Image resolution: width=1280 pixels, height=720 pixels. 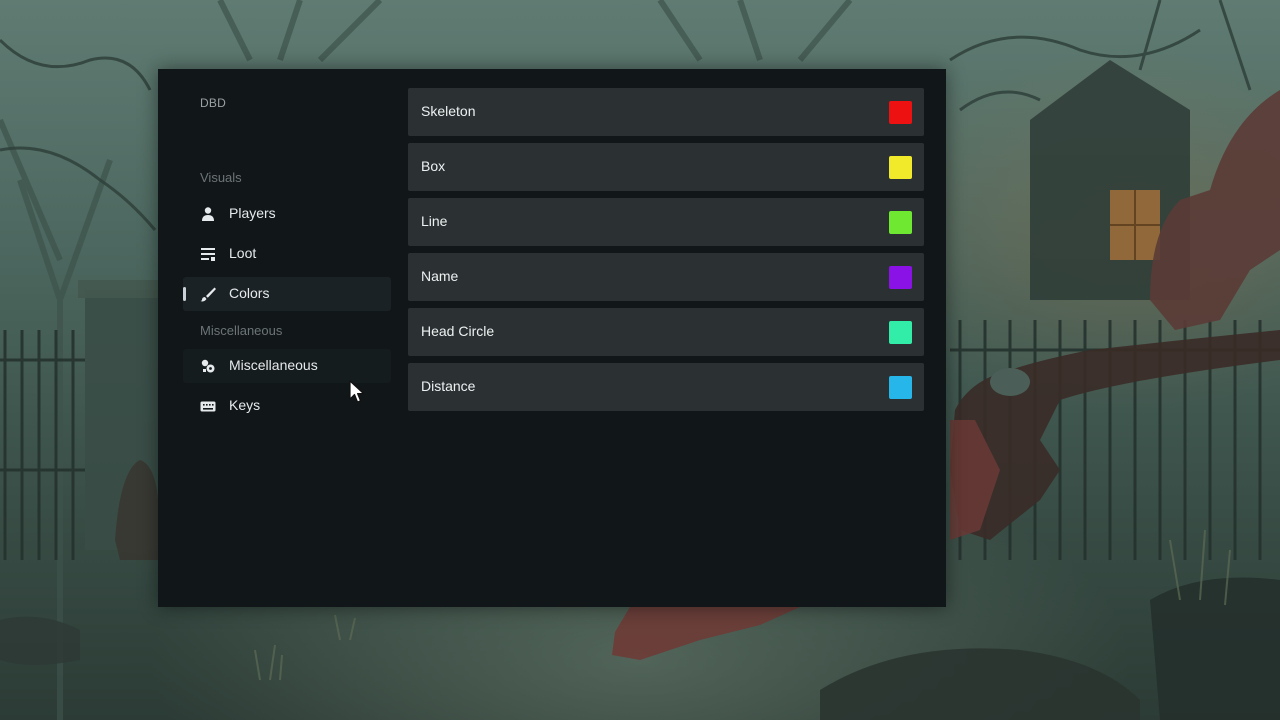 What do you see at coordinates (433, 166) in the screenshot?
I see `color-row-label: Box` at bounding box center [433, 166].